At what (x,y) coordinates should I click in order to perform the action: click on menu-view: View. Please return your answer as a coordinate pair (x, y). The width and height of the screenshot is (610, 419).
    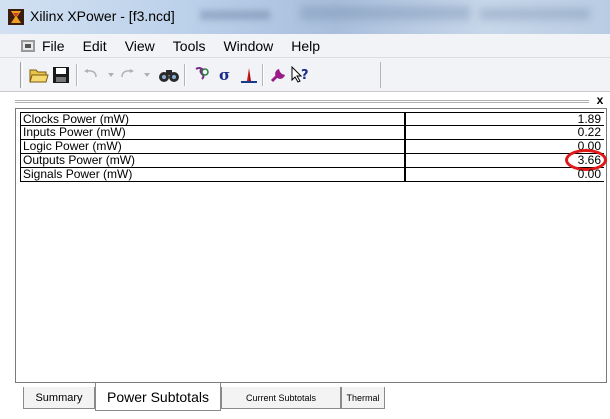
    Looking at the image, I should click on (140, 46).